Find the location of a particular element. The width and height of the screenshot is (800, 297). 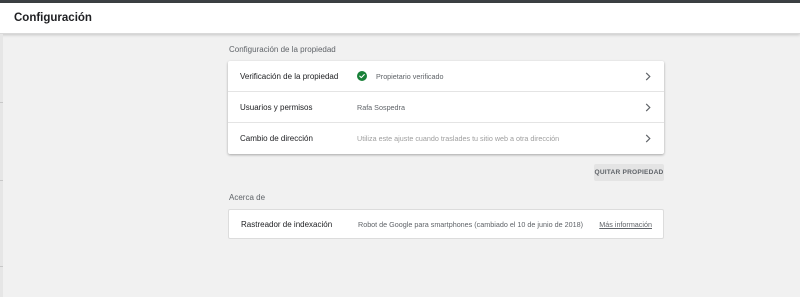

verification-status: Propietario verificado is located at coordinates (410, 76).